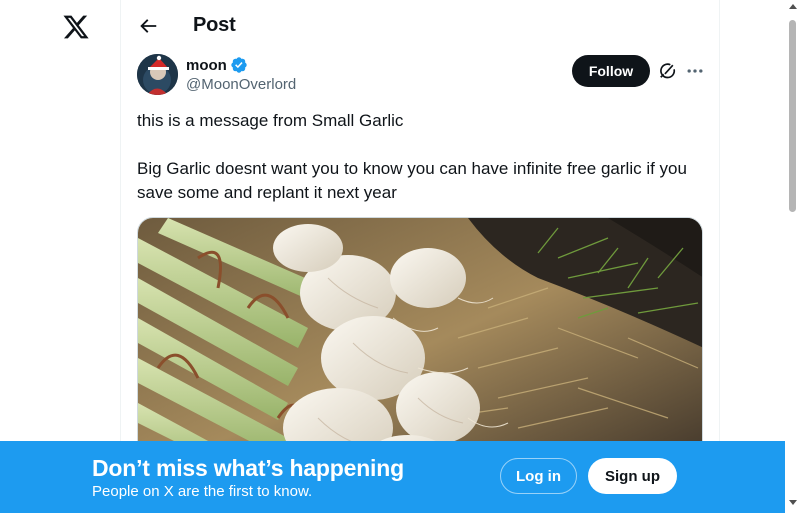  What do you see at coordinates (538, 476) in the screenshot?
I see `login-button: Log in` at bounding box center [538, 476].